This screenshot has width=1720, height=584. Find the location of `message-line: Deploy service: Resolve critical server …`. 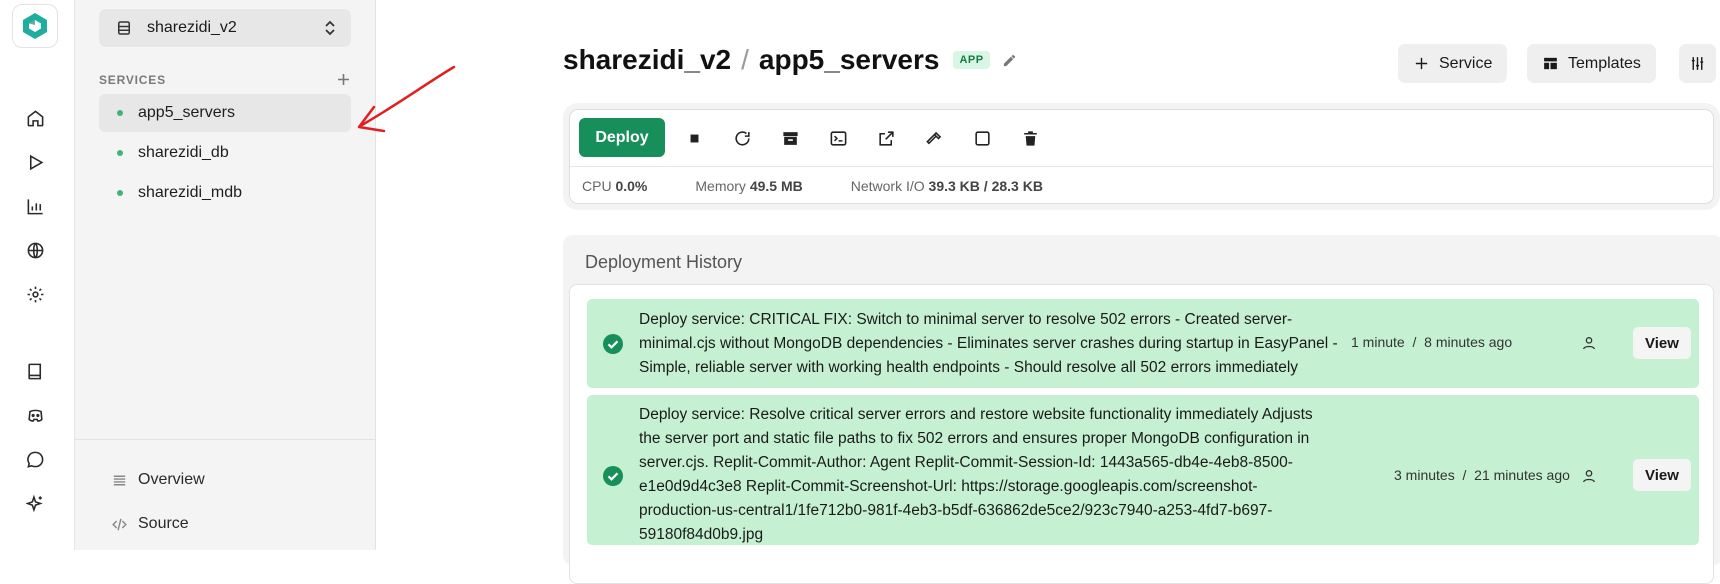

message-line: Deploy service: Resolve critical server … is located at coordinates (976, 414).